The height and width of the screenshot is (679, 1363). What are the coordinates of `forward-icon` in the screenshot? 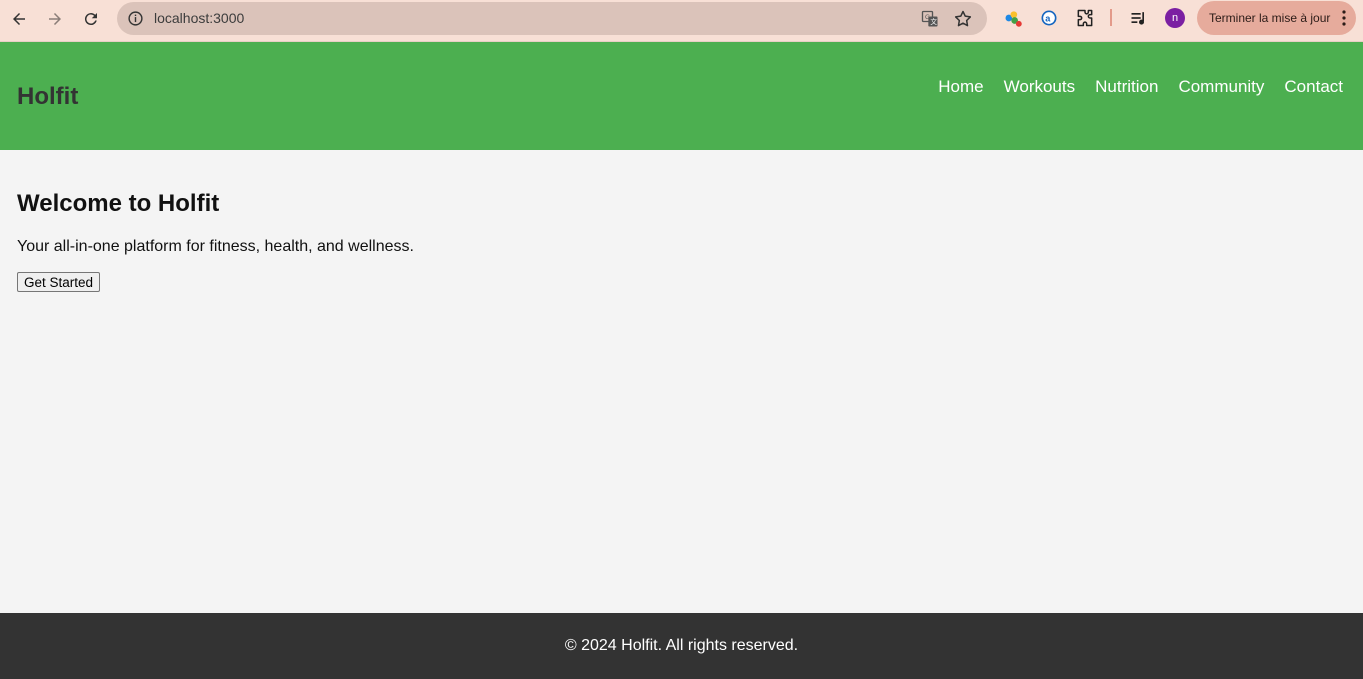 It's located at (55, 19).